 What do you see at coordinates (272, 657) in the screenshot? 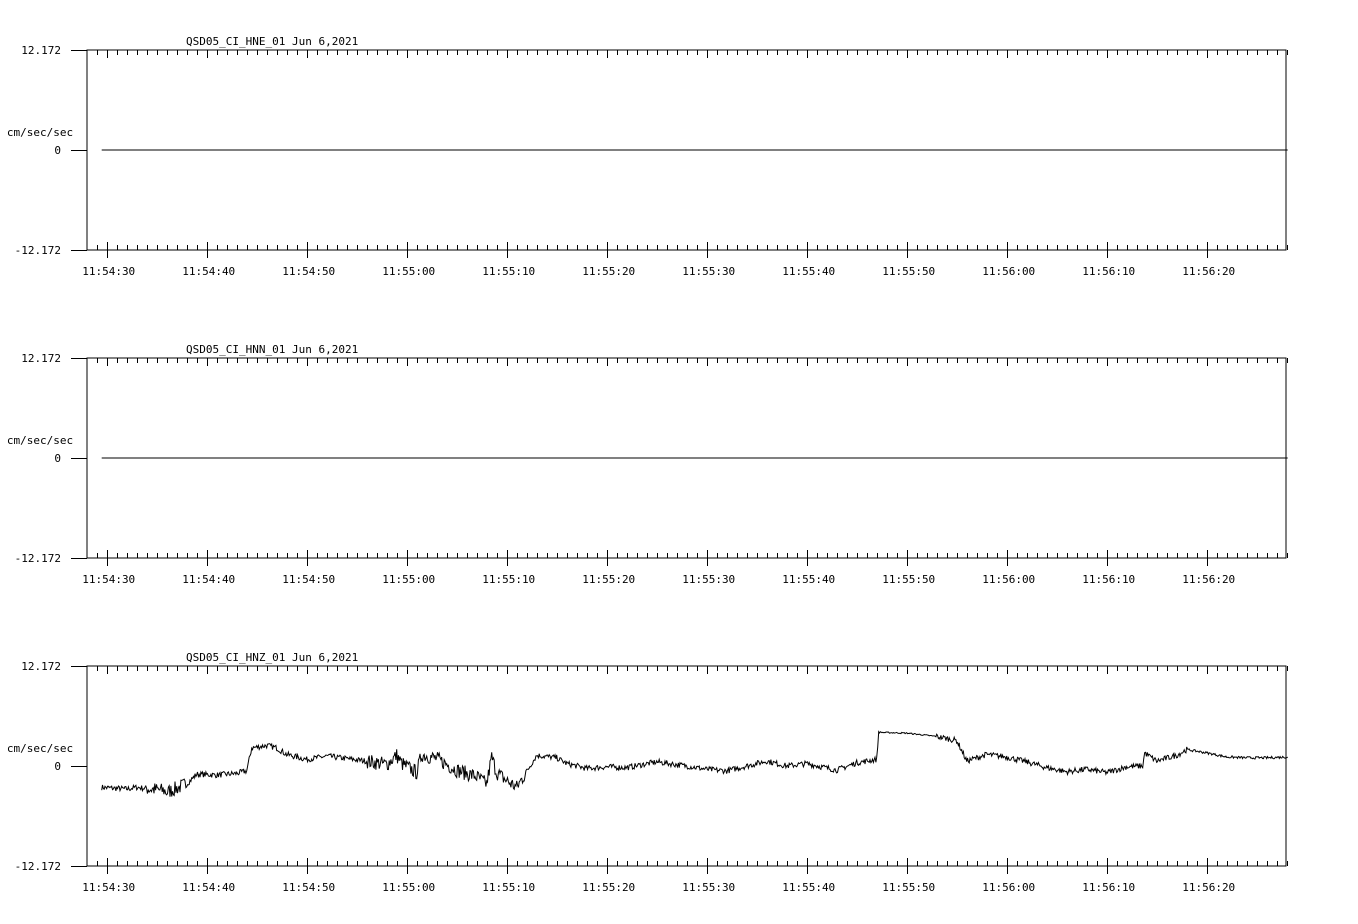
I see `panel-title: QSD05_CI_HNZ_01 Jun 6,2021` at bounding box center [272, 657].